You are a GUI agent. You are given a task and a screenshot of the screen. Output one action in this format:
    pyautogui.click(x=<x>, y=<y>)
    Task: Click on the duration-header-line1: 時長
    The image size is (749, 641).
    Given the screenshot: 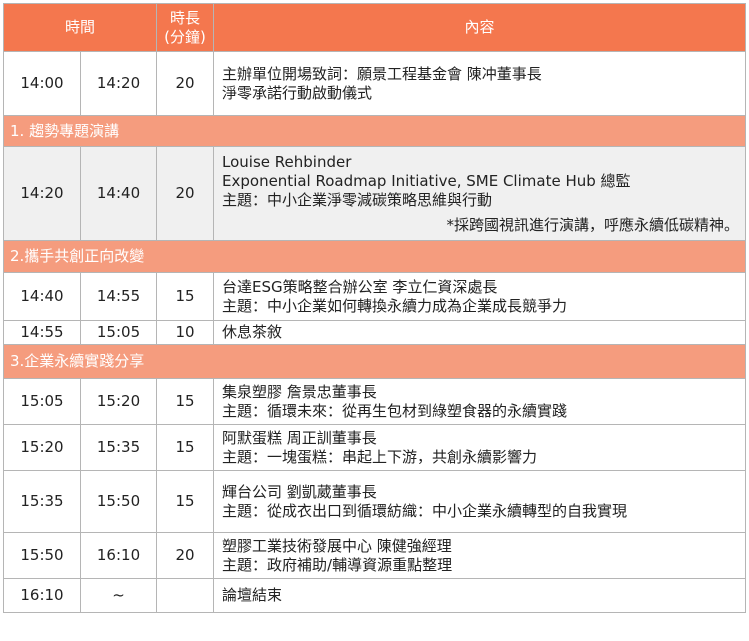 What is the action you would take?
    pyautogui.click(x=185, y=17)
    